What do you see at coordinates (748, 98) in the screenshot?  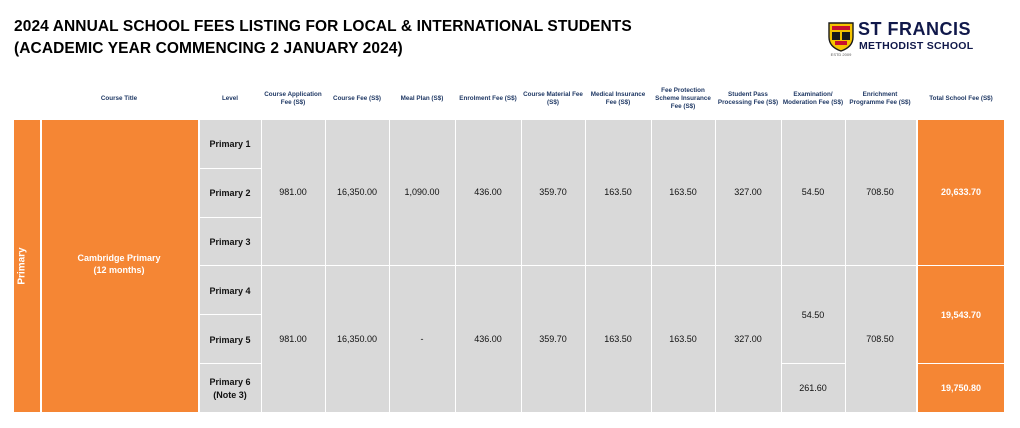 I see `header-student-pass-fee: Student Pass Processing Fee (S$)` at bounding box center [748, 98].